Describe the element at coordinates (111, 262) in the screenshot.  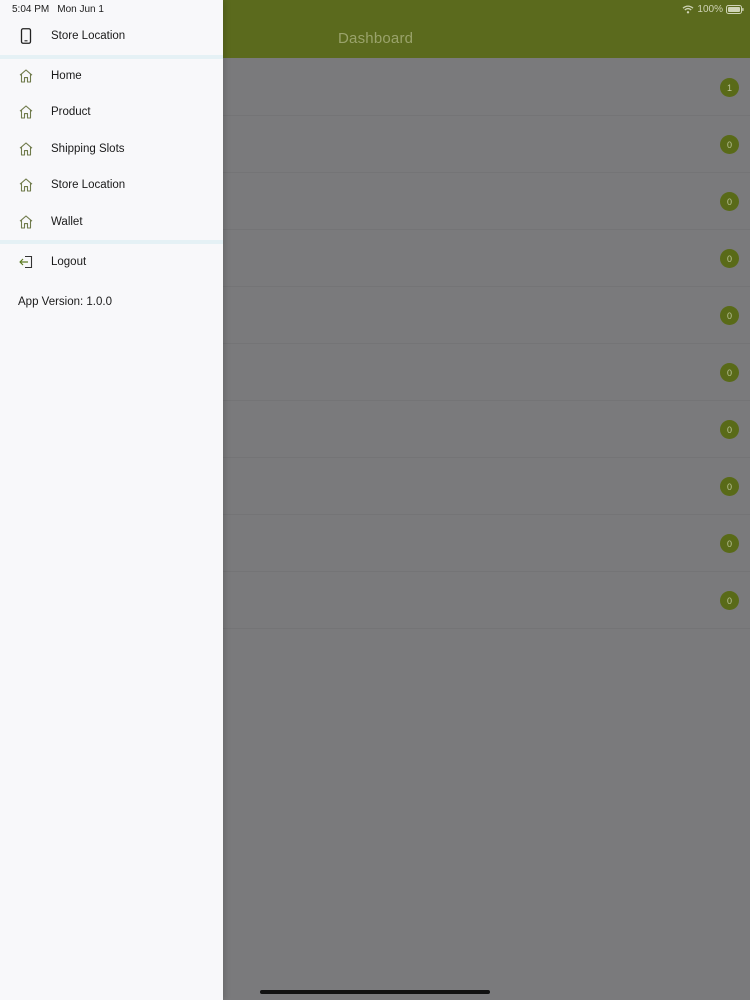
I see `drawer-item-logout: Logout` at that location.